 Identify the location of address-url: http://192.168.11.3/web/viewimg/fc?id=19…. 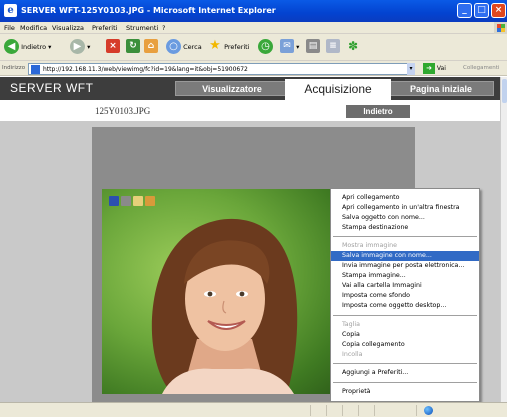
(145, 69).